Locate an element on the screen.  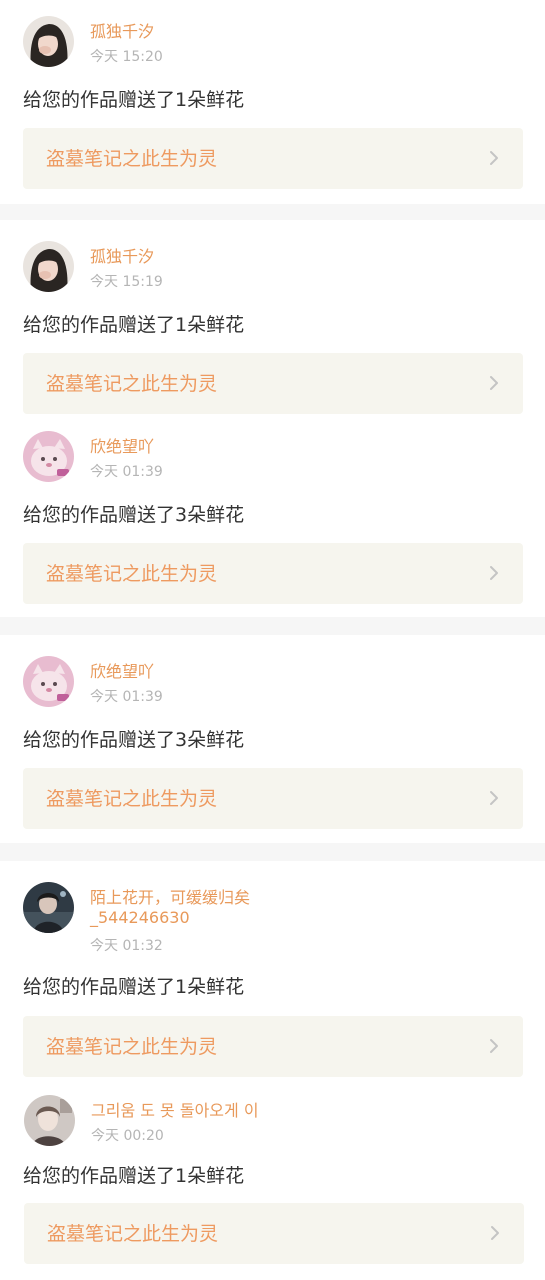
list-item: 孤独千汐 今天 15:19 给您的作品赠送了1朵鲜花 盗墓笔记之此生为灵 is located at coordinates (272, 320).